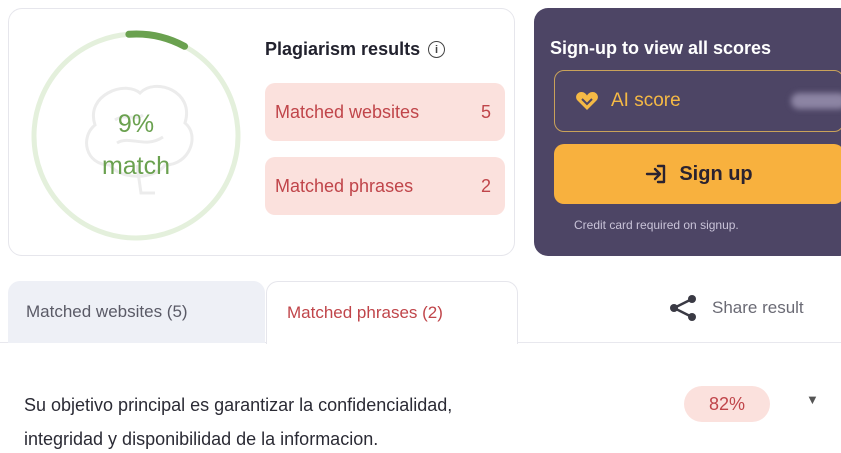 The image size is (841, 453). Describe the element at coordinates (816, 101) in the screenshot. I see `ai-score-hidden-value` at that location.